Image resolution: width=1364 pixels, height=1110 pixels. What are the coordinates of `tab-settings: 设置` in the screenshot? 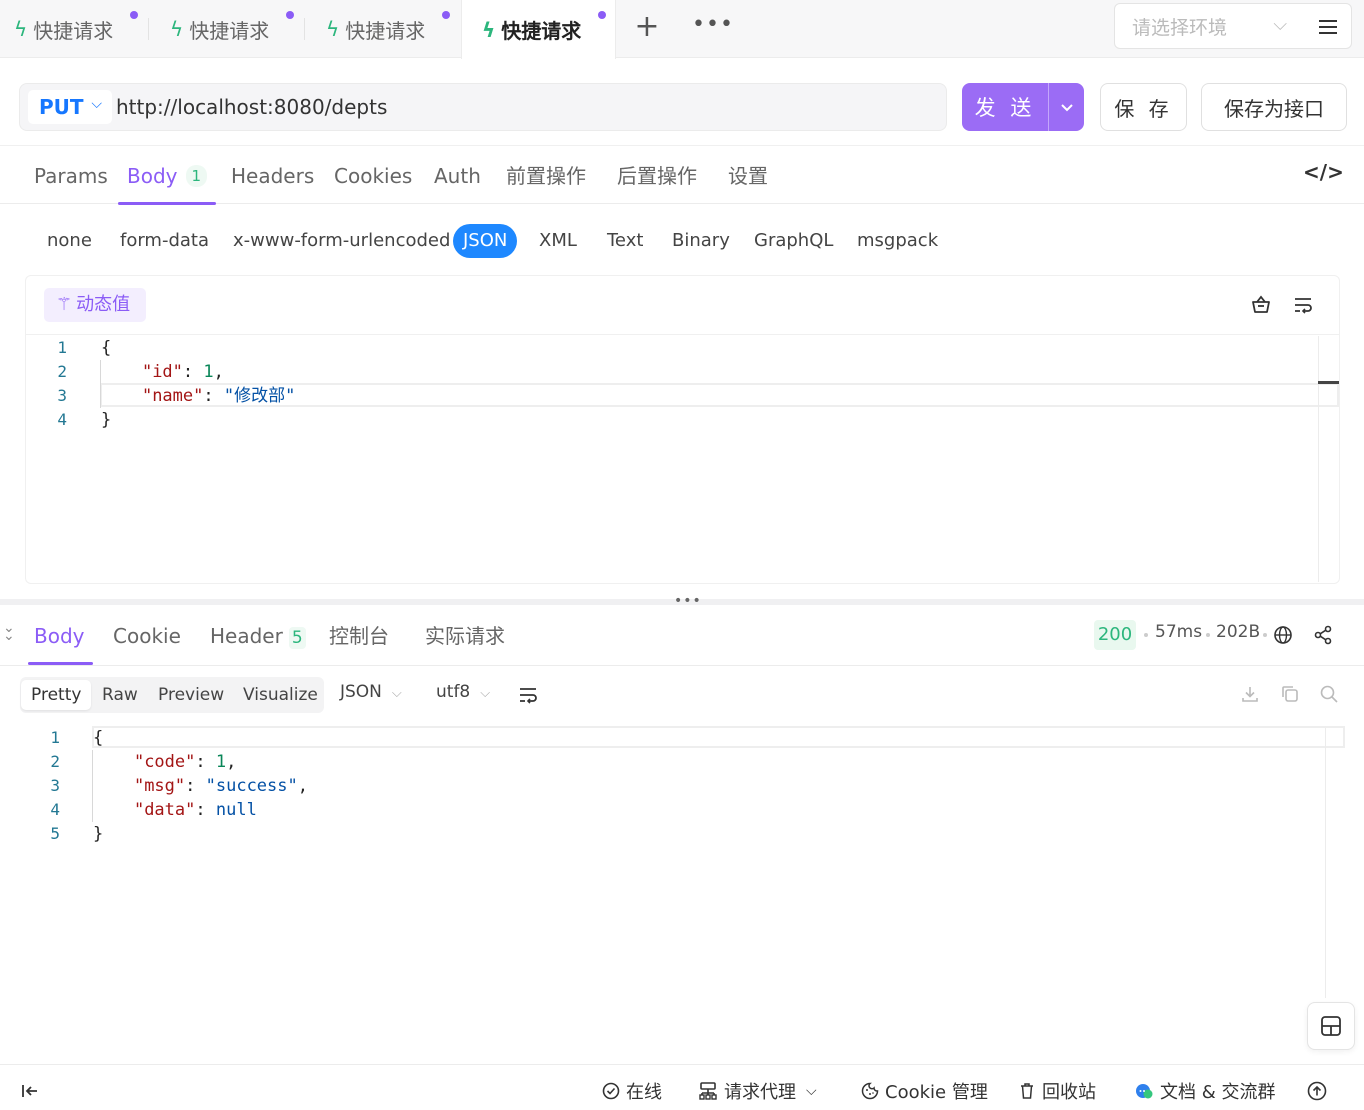 It's located at (748, 175).